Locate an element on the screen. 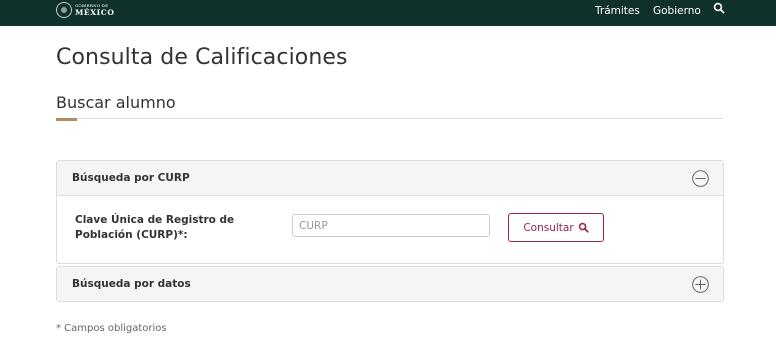  logo-text: GOBIERNO DE MÉXICO is located at coordinates (95, 10).